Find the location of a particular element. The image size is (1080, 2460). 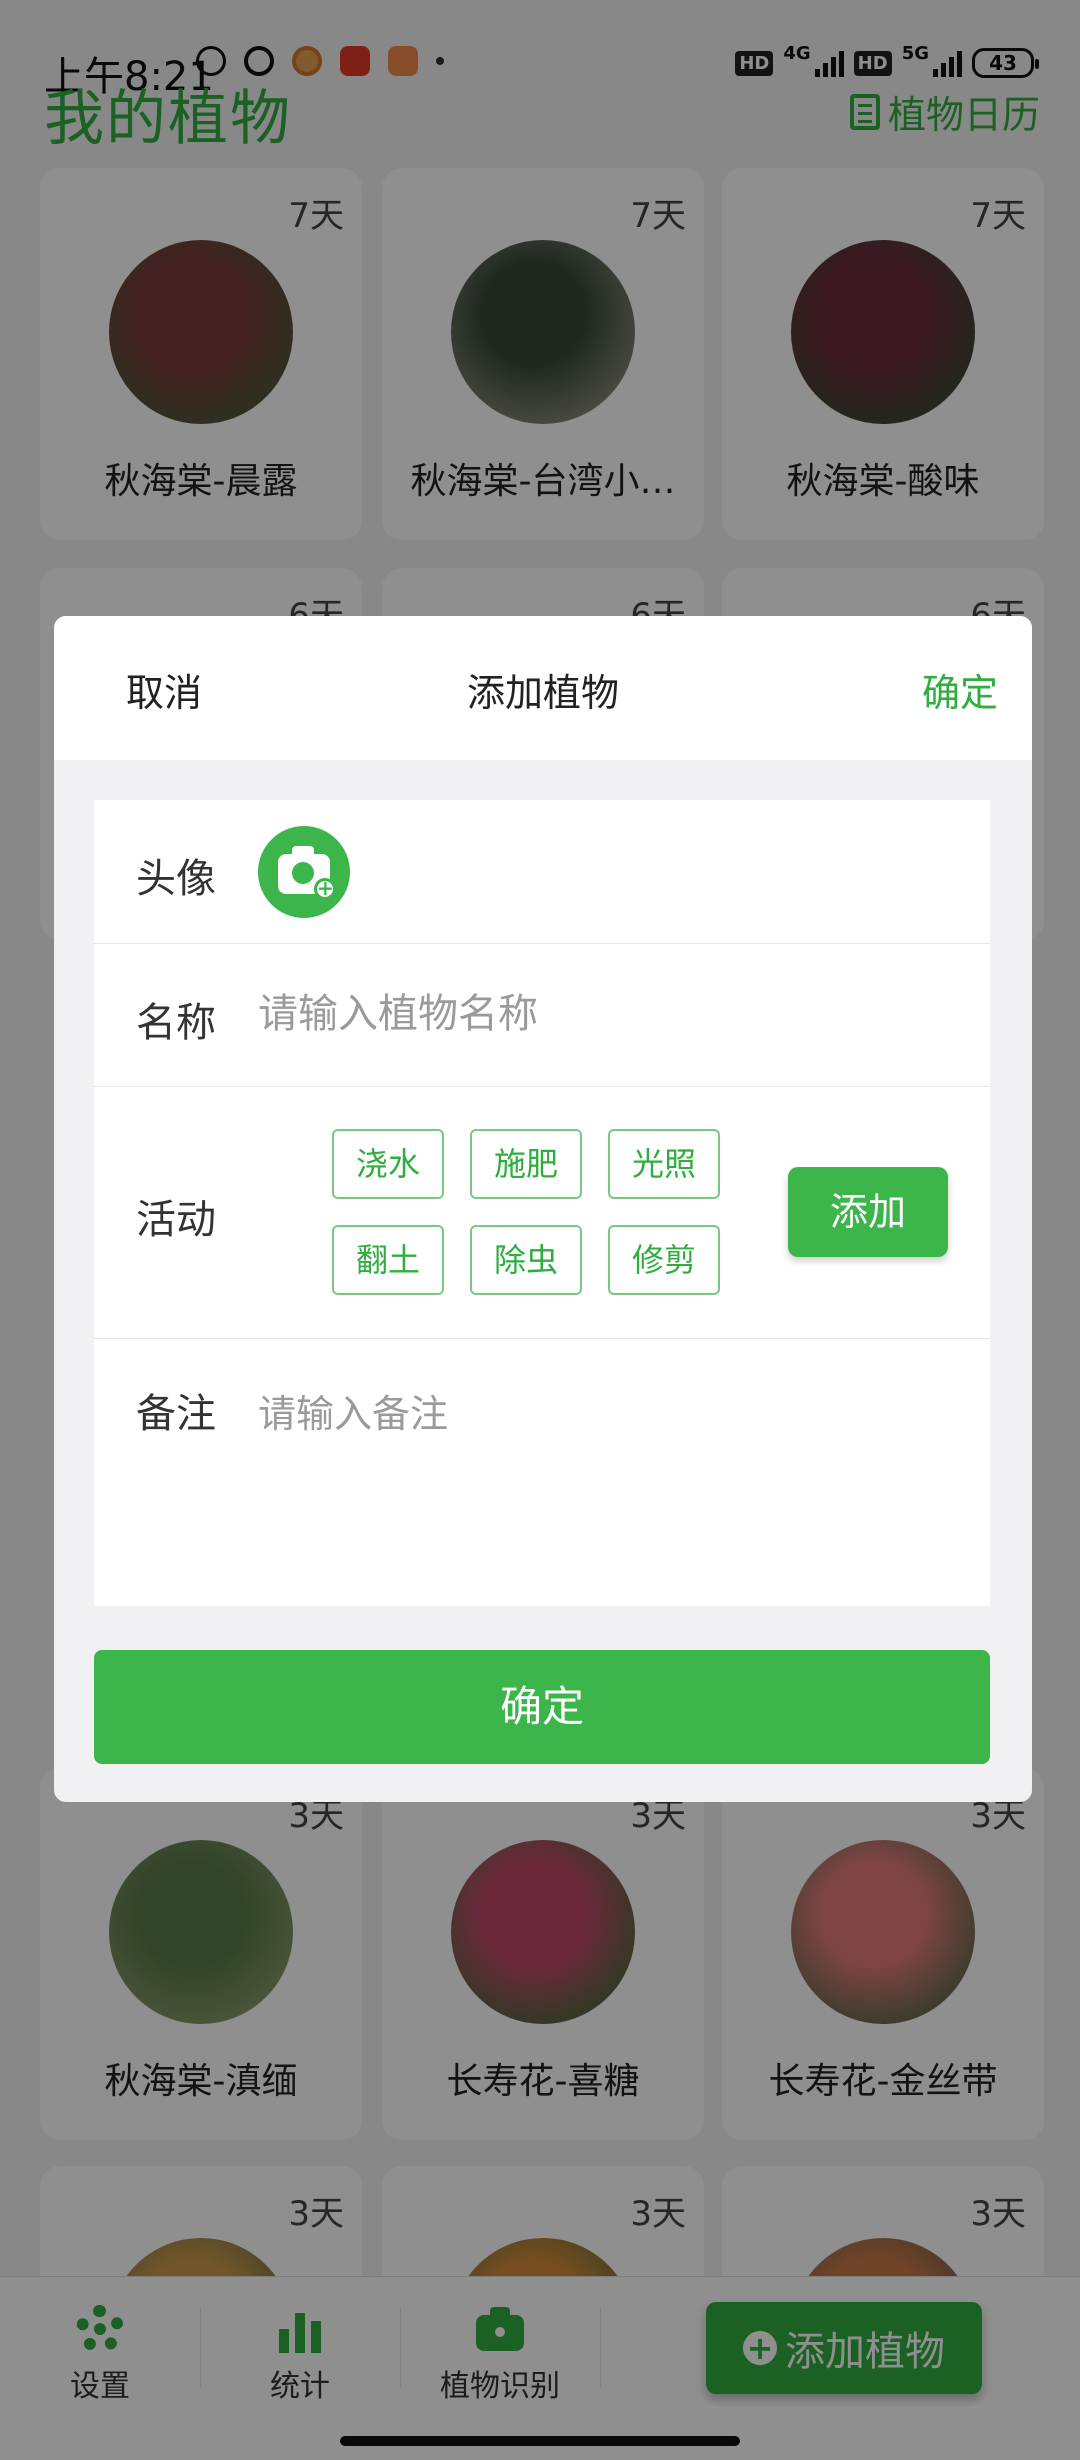

name-label: 名称 is located at coordinates (176, 1023).